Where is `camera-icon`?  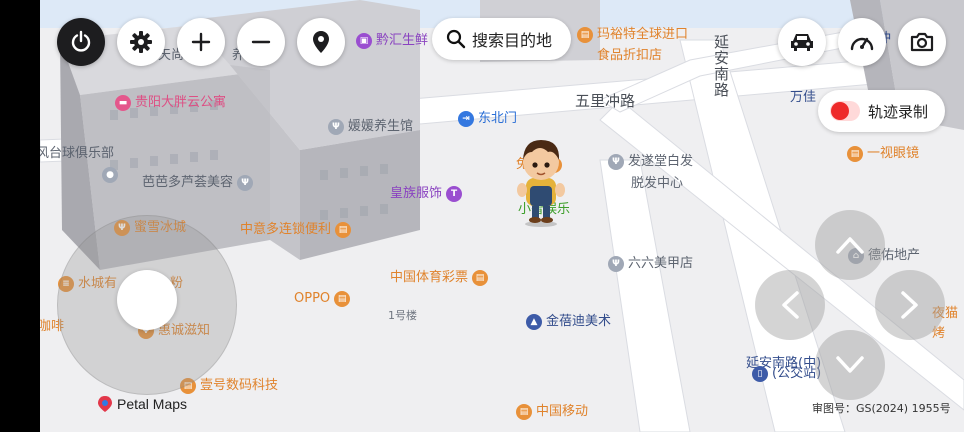 camera-icon is located at coordinates (922, 42).